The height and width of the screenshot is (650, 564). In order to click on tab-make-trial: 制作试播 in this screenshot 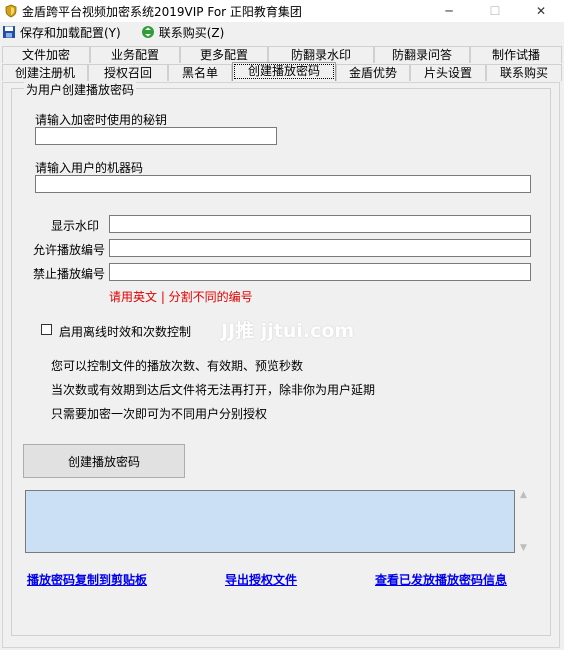, I will do `click(516, 54)`.